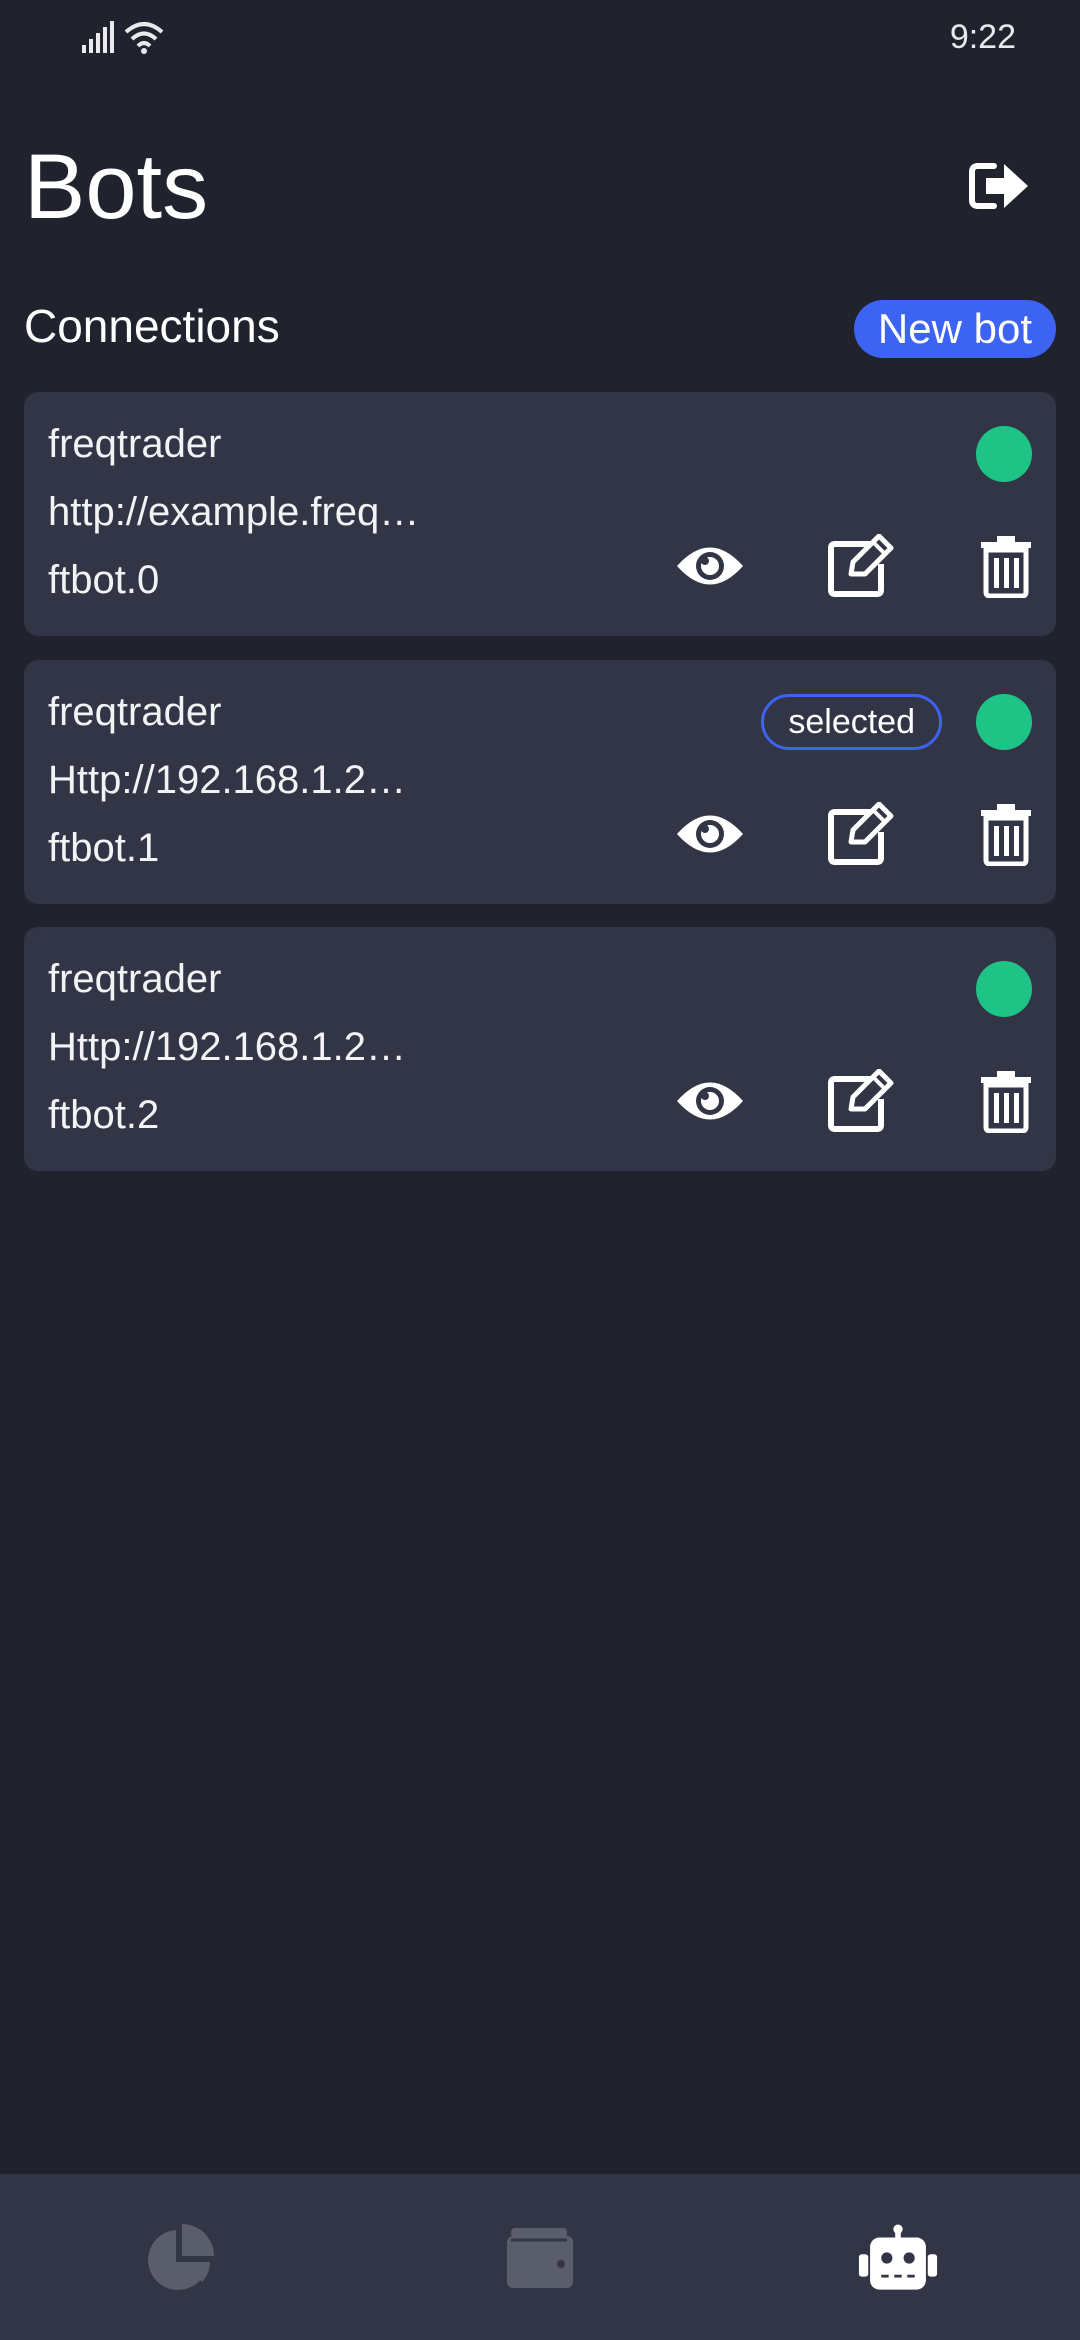 The height and width of the screenshot is (2340, 1080). Describe the element at coordinates (540, 514) in the screenshot. I see `bot-card: freqtrader http://example.freq… ftbot.0` at that location.